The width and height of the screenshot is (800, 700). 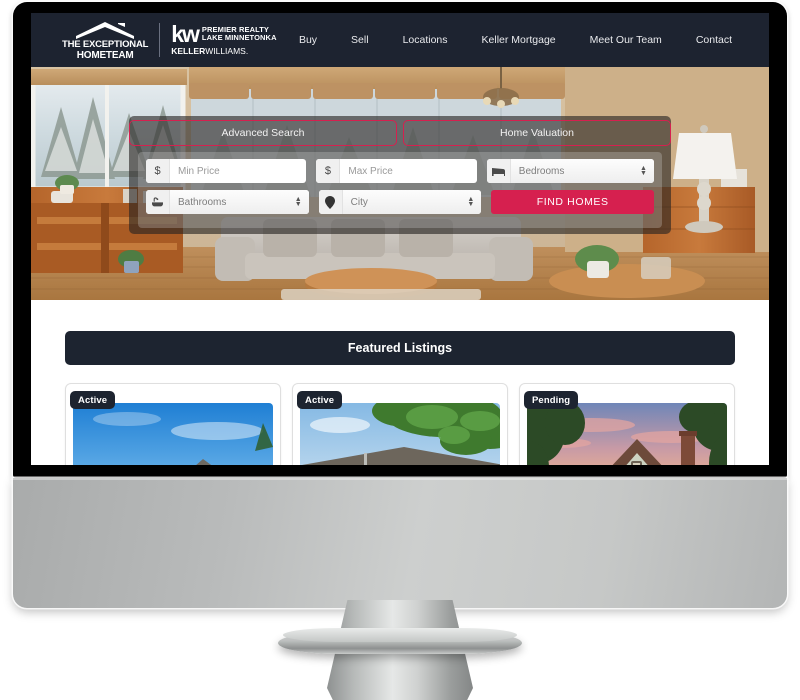 I want to click on kw-tagline-2: LAKE MINNETONKA, so click(x=239, y=37).